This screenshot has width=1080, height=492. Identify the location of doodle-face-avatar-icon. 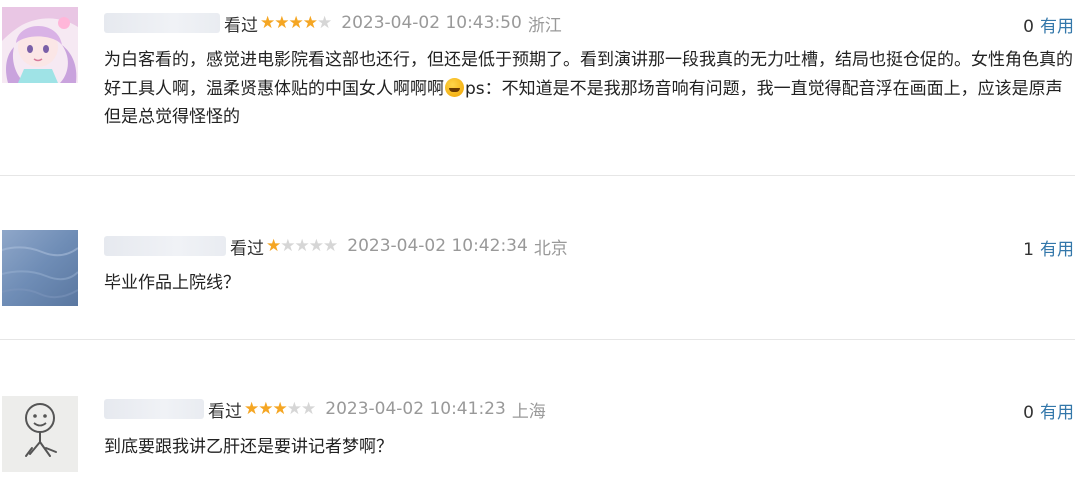
(40, 434).